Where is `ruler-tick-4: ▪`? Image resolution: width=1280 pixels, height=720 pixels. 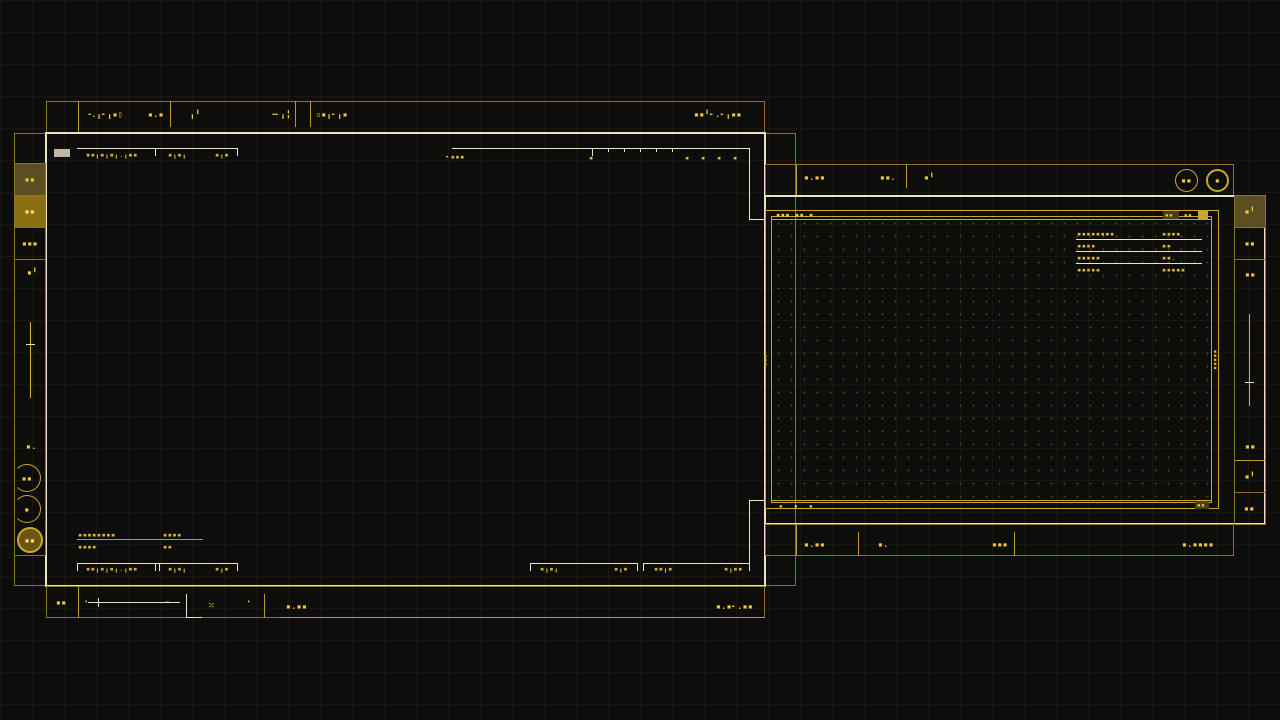 ruler-tick-4: ▪ is located at coordinates (719, 158).